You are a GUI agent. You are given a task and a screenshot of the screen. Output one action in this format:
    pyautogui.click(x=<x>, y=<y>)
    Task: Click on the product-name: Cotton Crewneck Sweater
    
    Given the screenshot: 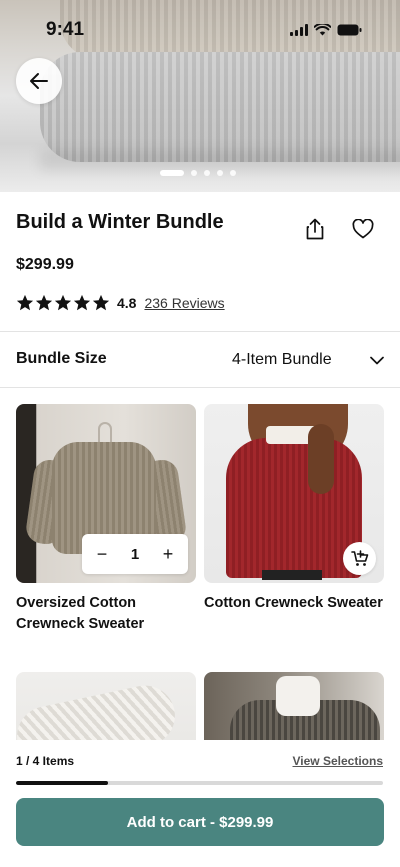 What is the action you would take?
    pyautogui.click(x=293, y=603)
    